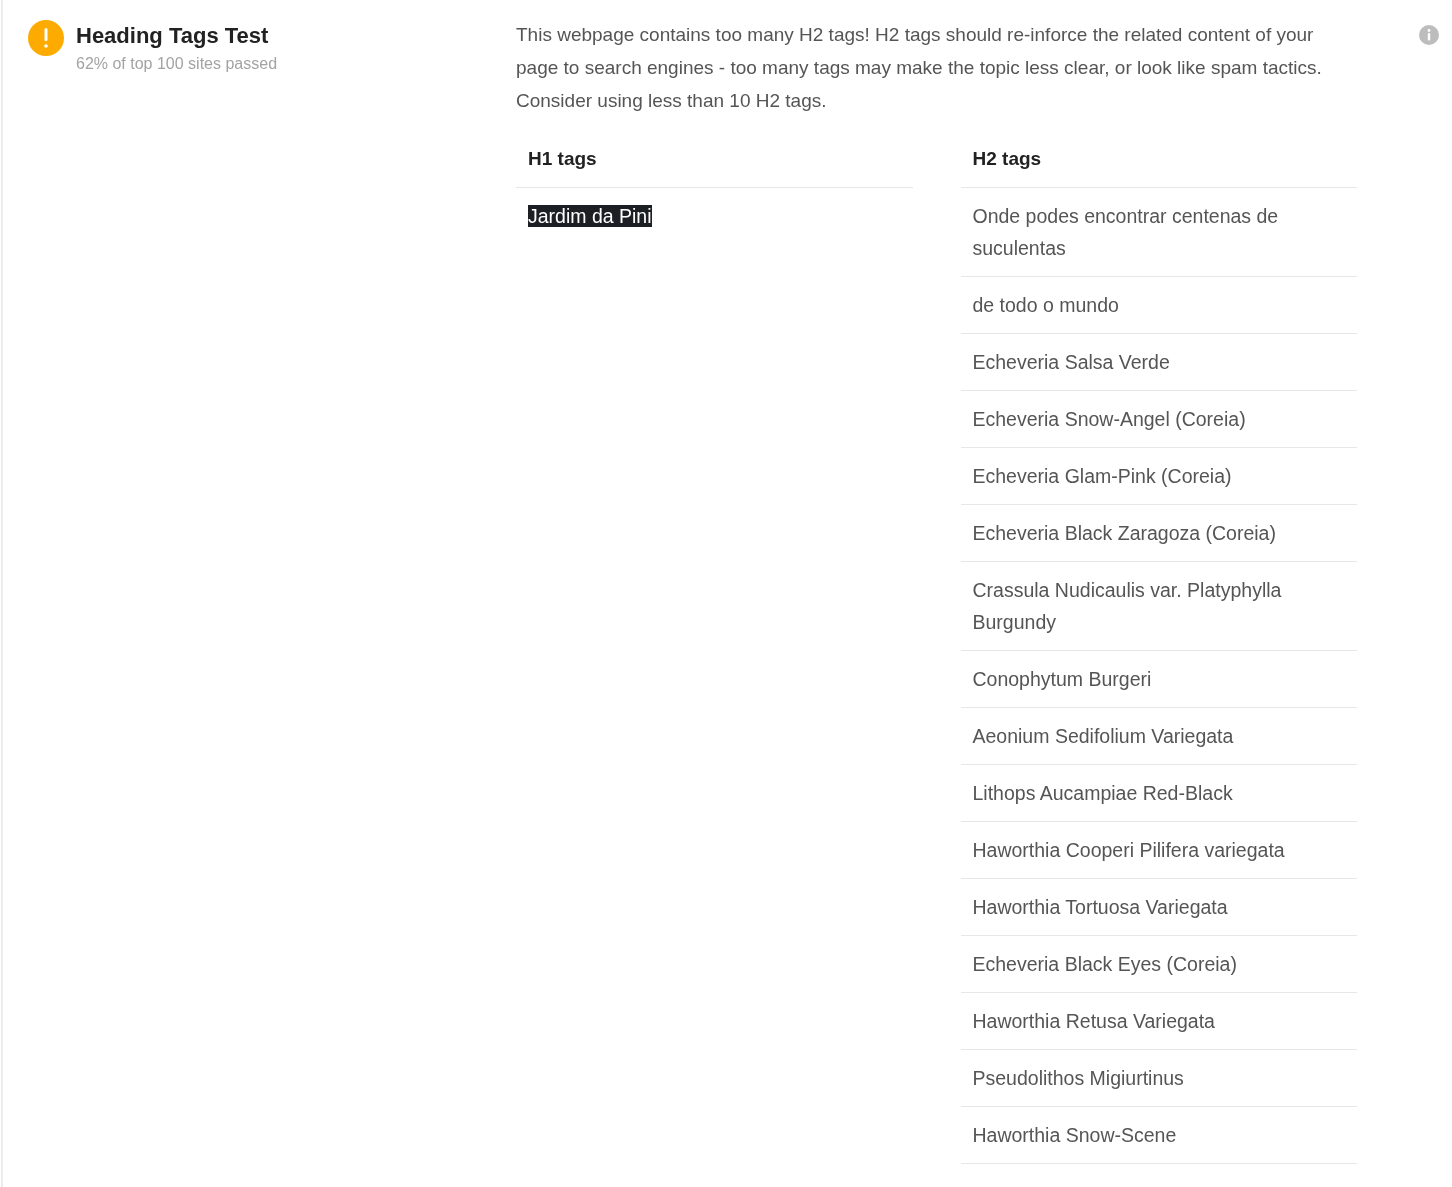 The width and height of the screenshot is (1452, 1187). Describe the element at coordinates (1045, 305) in the screenshot. I see `heading-tag-text: de todo o mundo` at that location.